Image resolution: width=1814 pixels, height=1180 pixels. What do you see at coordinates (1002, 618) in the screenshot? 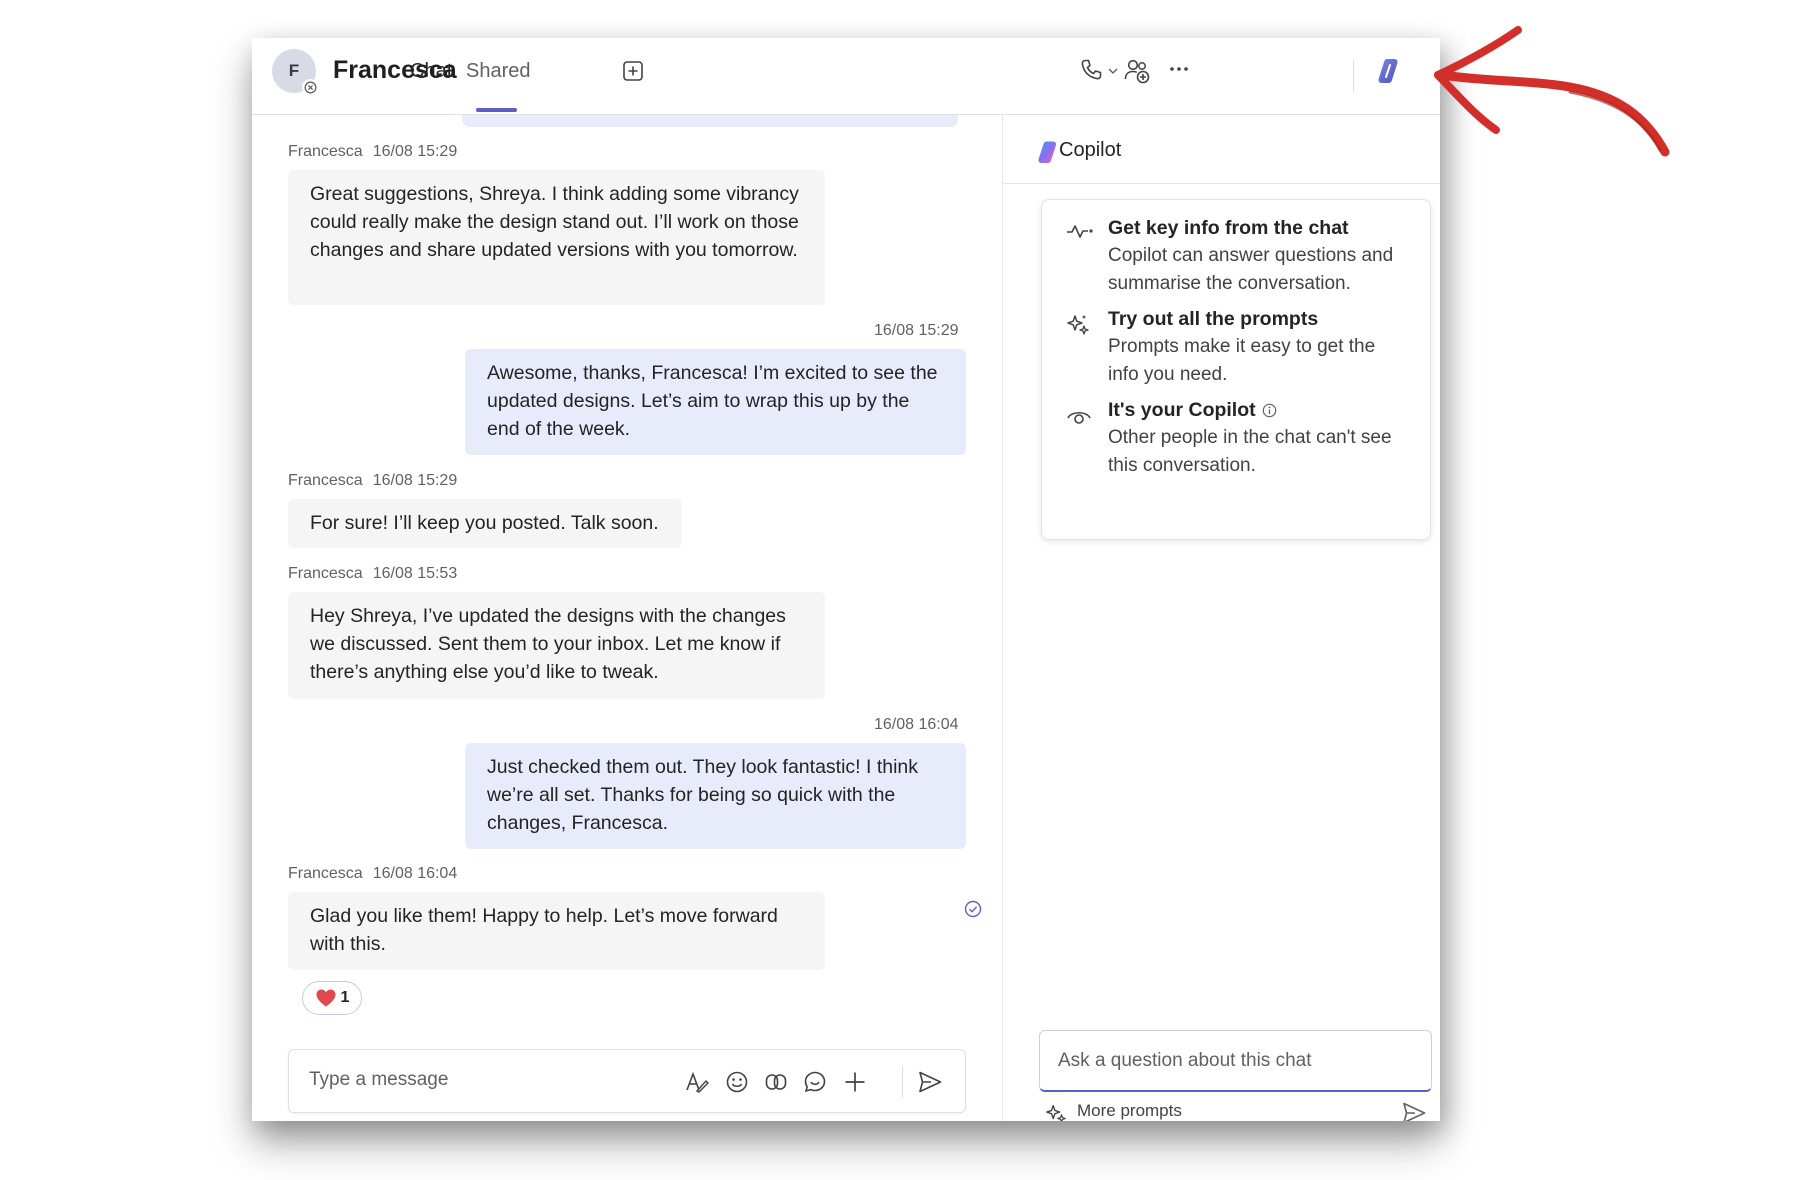
I see `pane-divider` at bounding box center [1002, 618].